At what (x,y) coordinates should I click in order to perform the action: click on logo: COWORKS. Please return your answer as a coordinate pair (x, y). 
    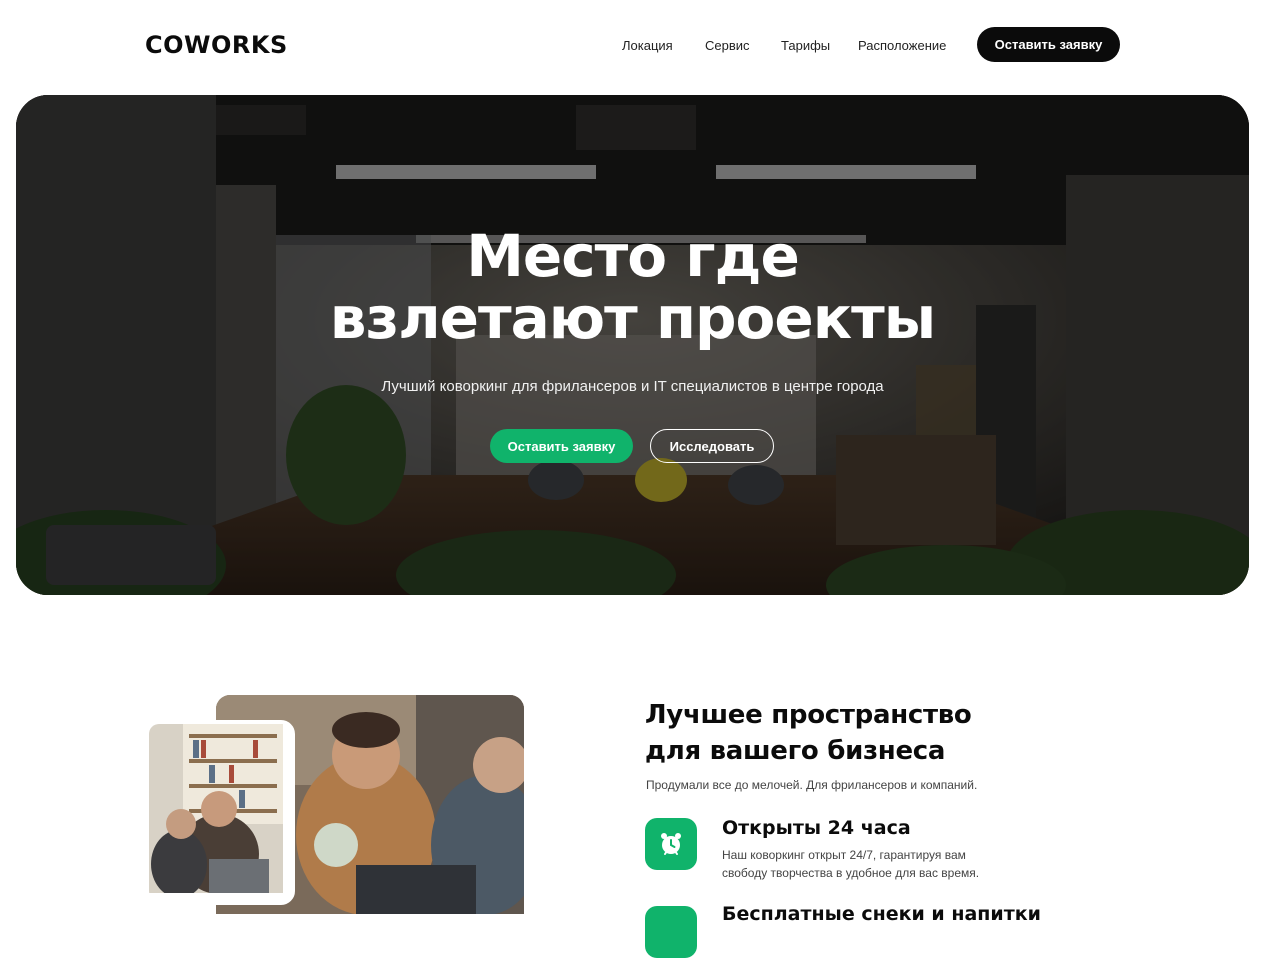
    Looking at the image, I should click on (216, 45).